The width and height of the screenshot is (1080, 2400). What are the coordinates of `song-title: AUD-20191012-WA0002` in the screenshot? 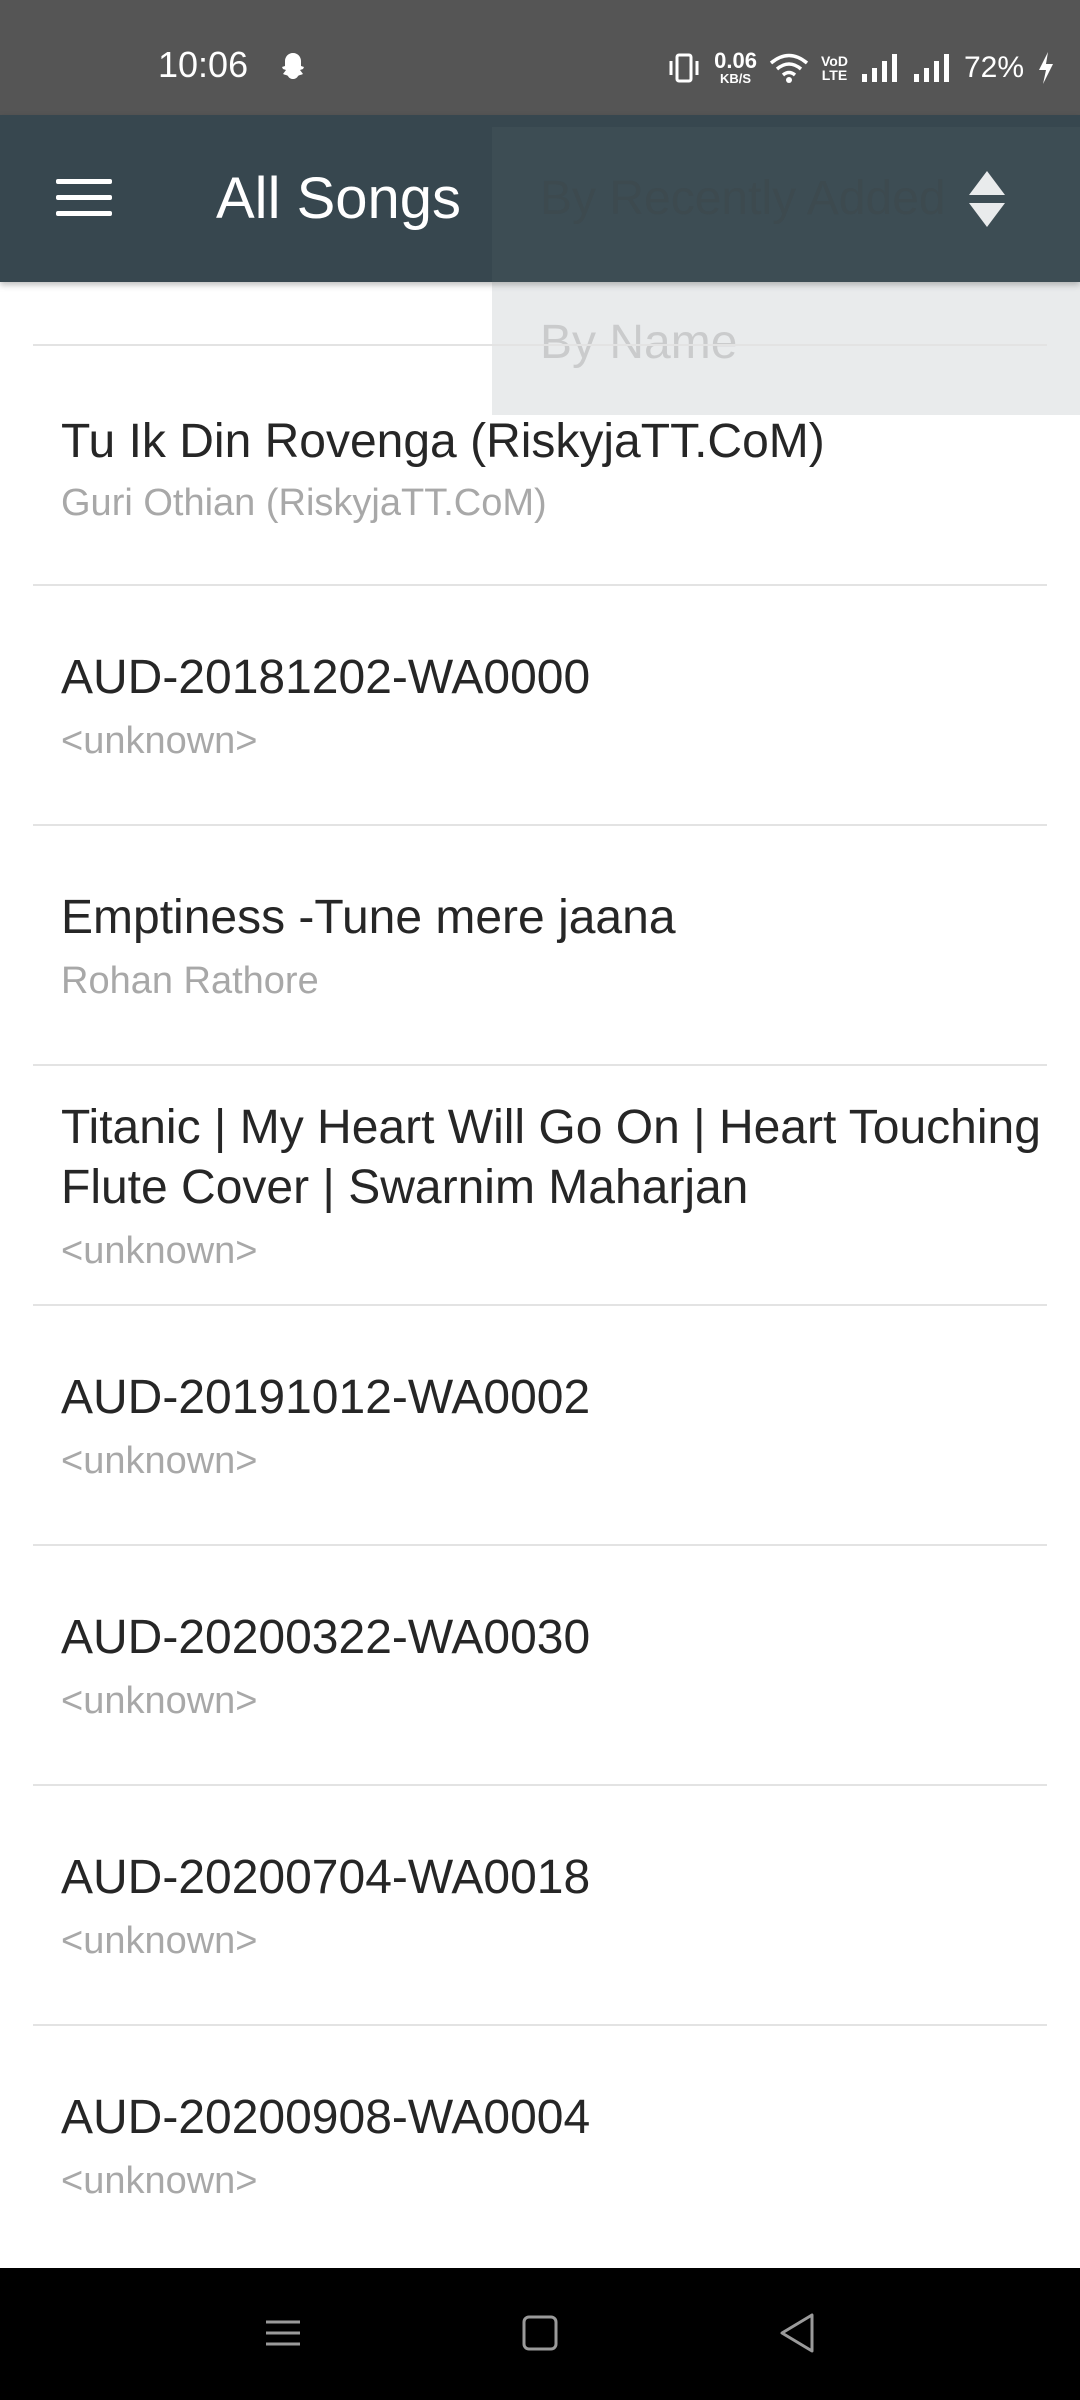 It's located at (326, 1397).